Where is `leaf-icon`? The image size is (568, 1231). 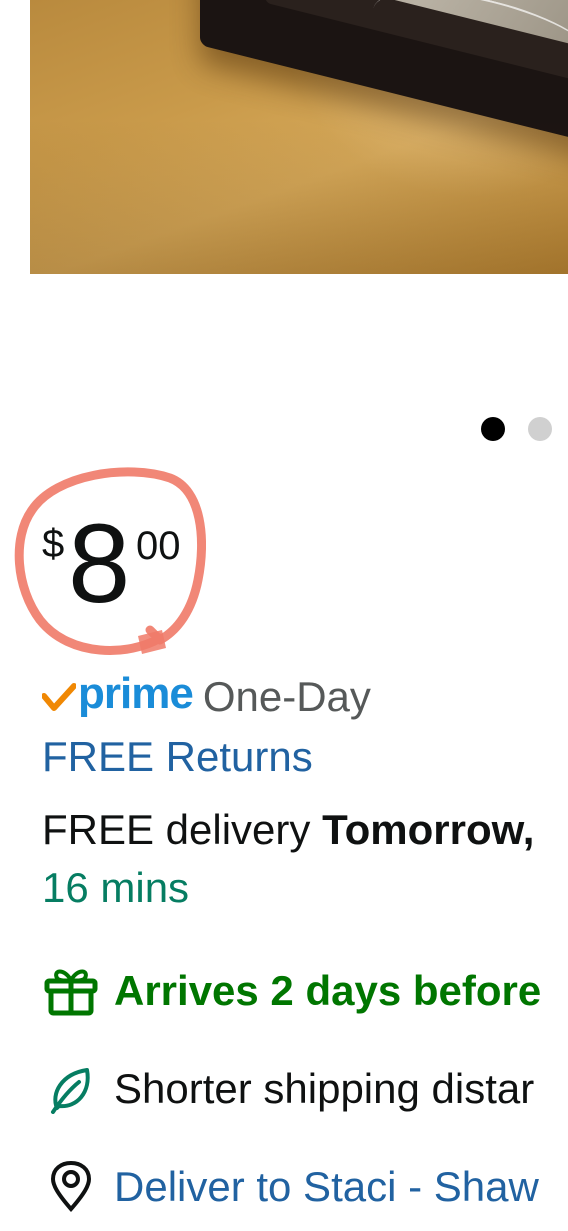
leaf-icon is located at coordinates (71, 1089).